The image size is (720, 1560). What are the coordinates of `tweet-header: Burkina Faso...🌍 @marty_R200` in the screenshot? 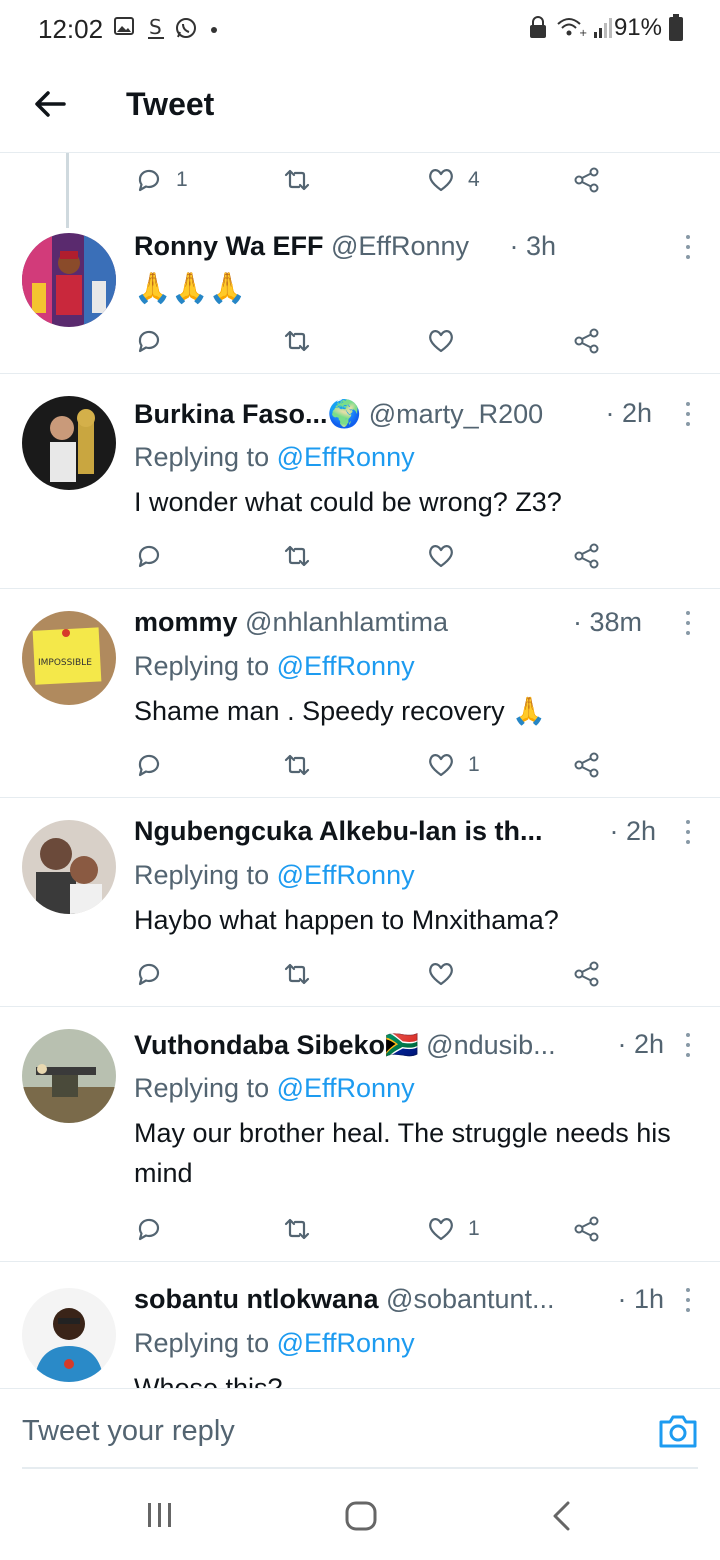 It's located at (342, 414).